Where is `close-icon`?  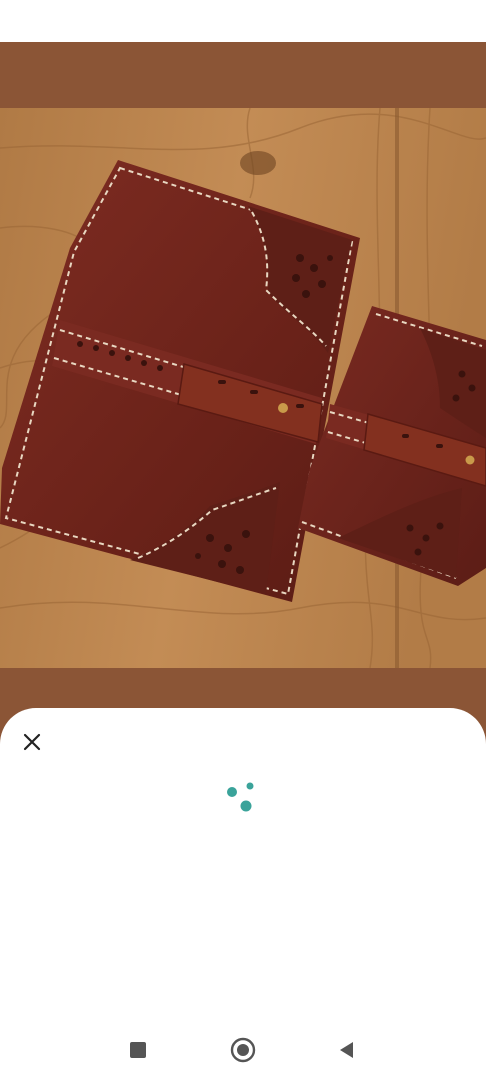 close-icon is located at coordinates (32, 742).